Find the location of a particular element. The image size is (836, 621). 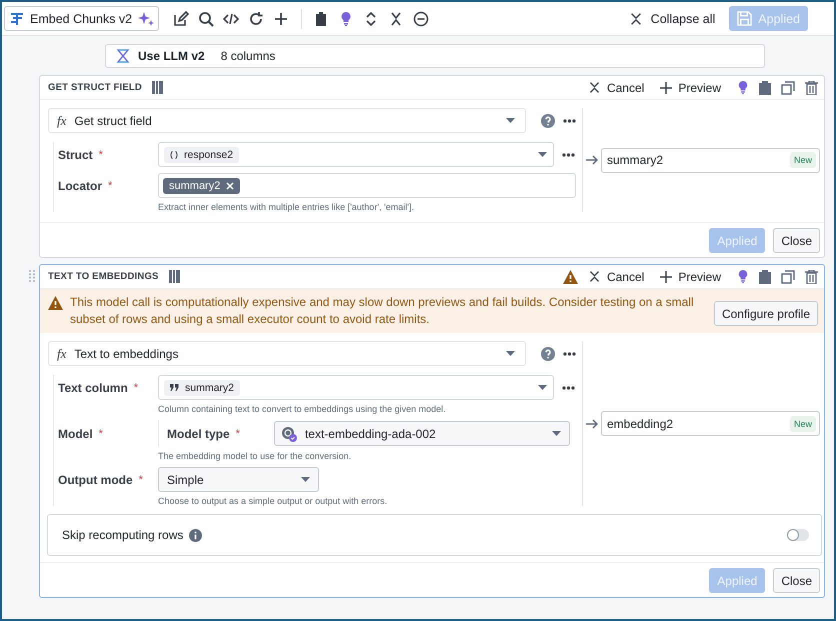

field-hint: Column containing text to convert to embeddings using the given model. is located at coordinates (302, 409).